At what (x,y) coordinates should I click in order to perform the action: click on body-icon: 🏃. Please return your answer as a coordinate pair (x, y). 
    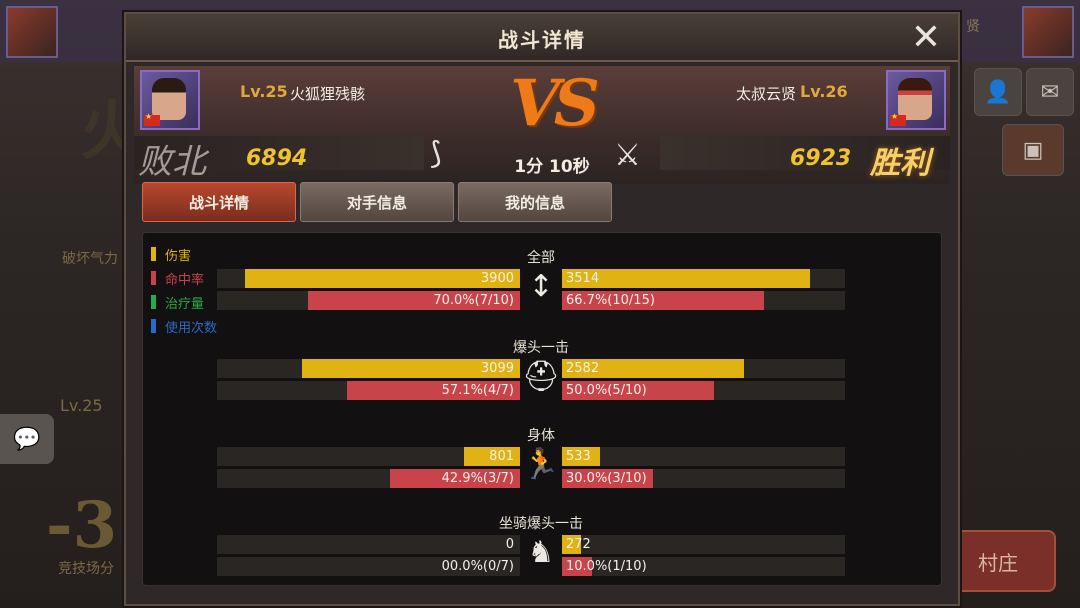
    Looking at the image, I should click on (541, 464).